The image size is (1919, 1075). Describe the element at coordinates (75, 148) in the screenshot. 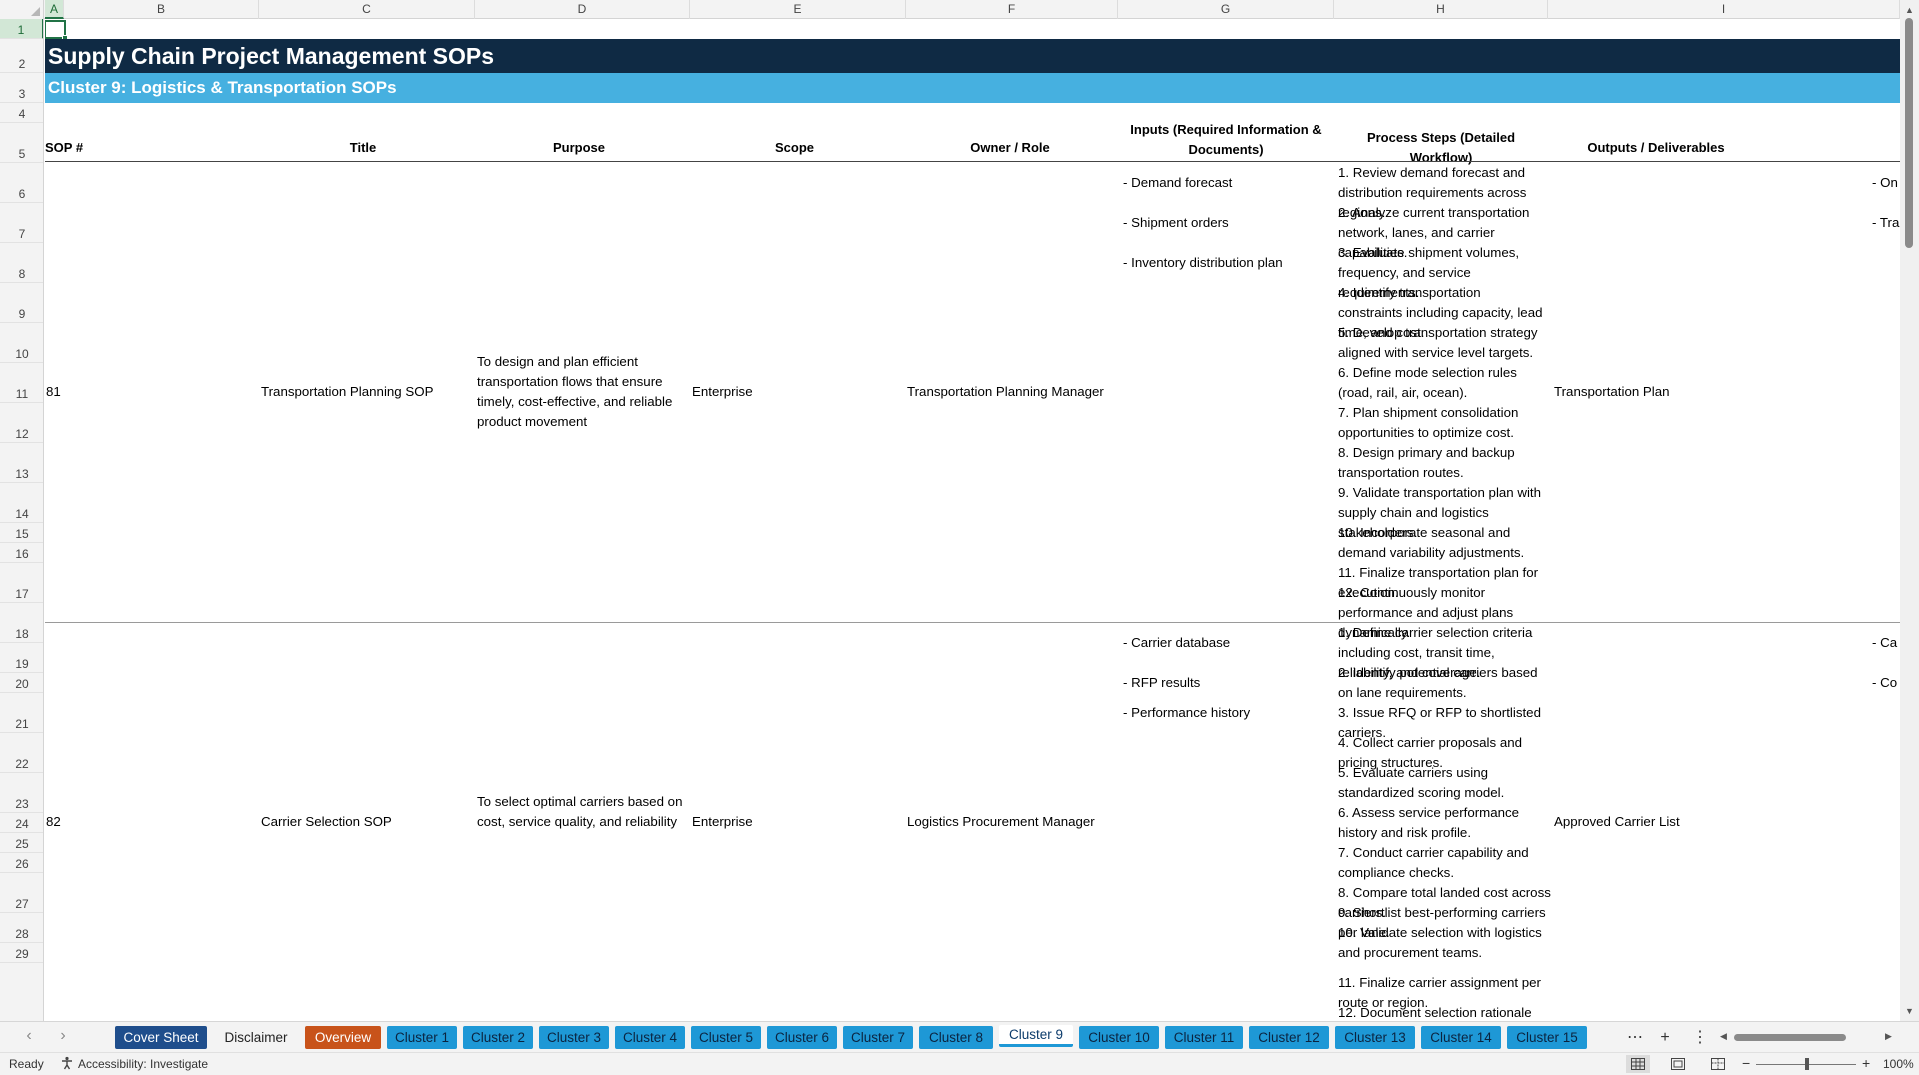

I see `header-sop-number: SOP #` at that location.